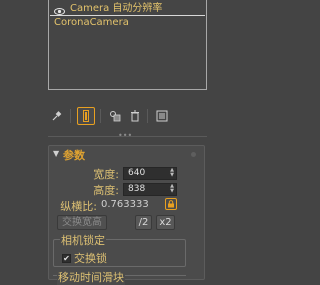  I want to click on make-unique-icon, so click(115, 116).